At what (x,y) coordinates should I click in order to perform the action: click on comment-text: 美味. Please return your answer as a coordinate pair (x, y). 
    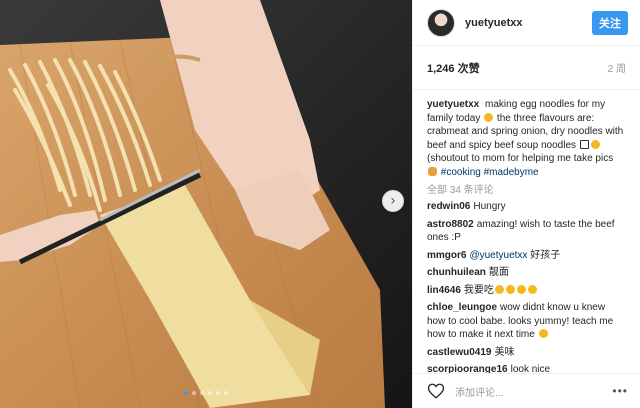
    Looking at the image, I should click on (504, 352).